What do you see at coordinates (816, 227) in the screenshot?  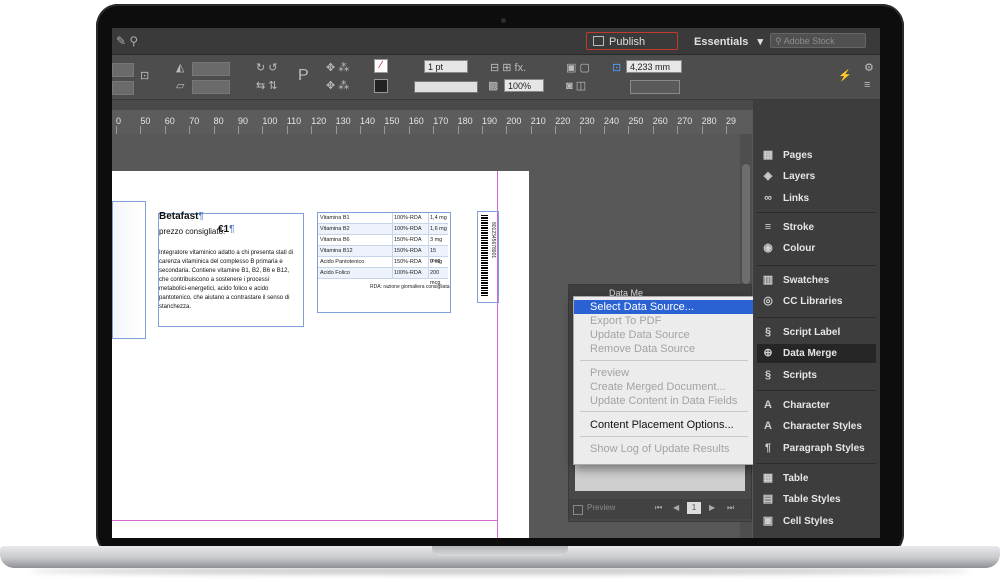 I see `panel-item-stroke: ≡ Stroke` at bounding box center [816, 227].